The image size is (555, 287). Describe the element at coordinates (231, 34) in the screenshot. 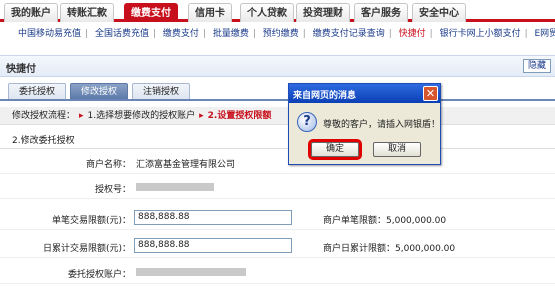

I see `subnav-batch-payment: 批量缴费` at that location.